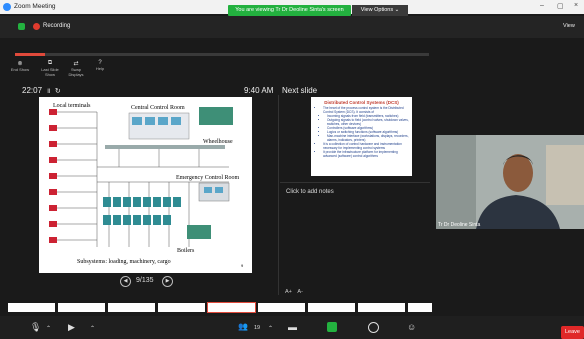  I want to click on share-screen-icon, so click(332, 327).